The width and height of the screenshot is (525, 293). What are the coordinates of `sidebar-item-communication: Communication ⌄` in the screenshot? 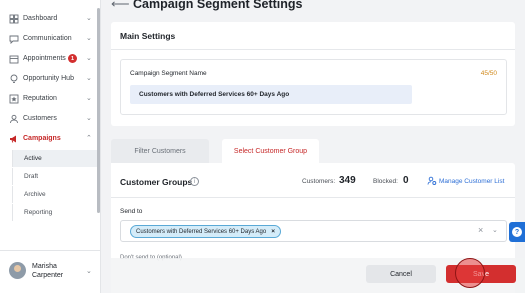 It's located at (50, 39).